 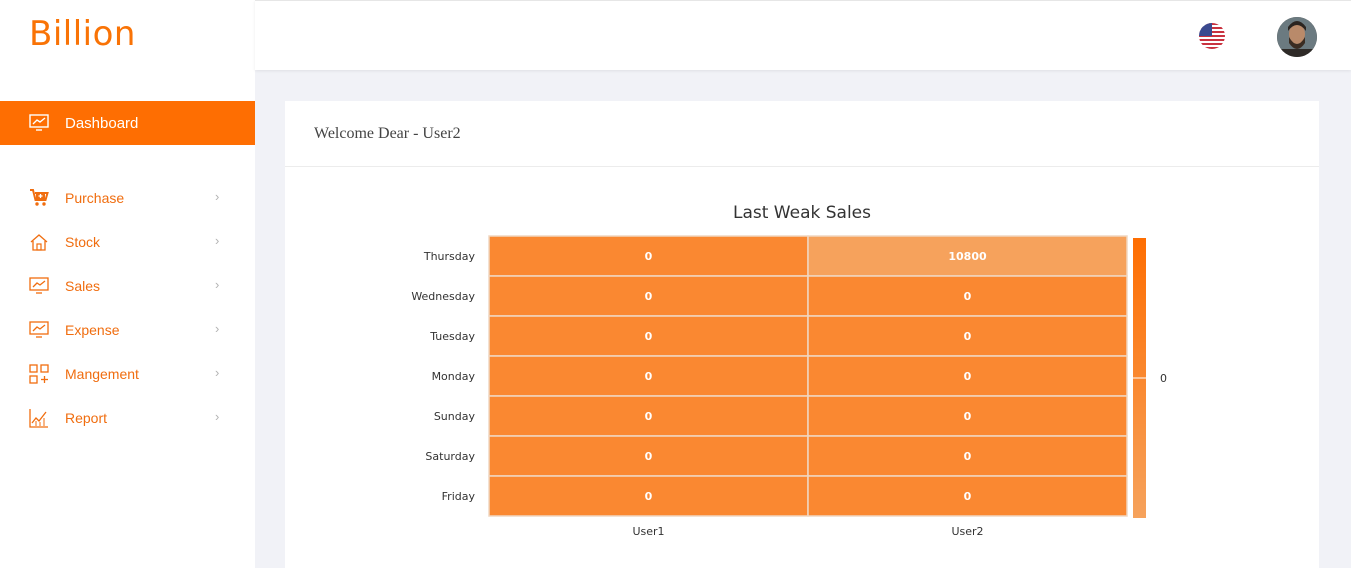 What do you see at coordinates (967, 256) in the screenshot?
I see `cell-value-label: 10800` at bounding box center [967, 256].